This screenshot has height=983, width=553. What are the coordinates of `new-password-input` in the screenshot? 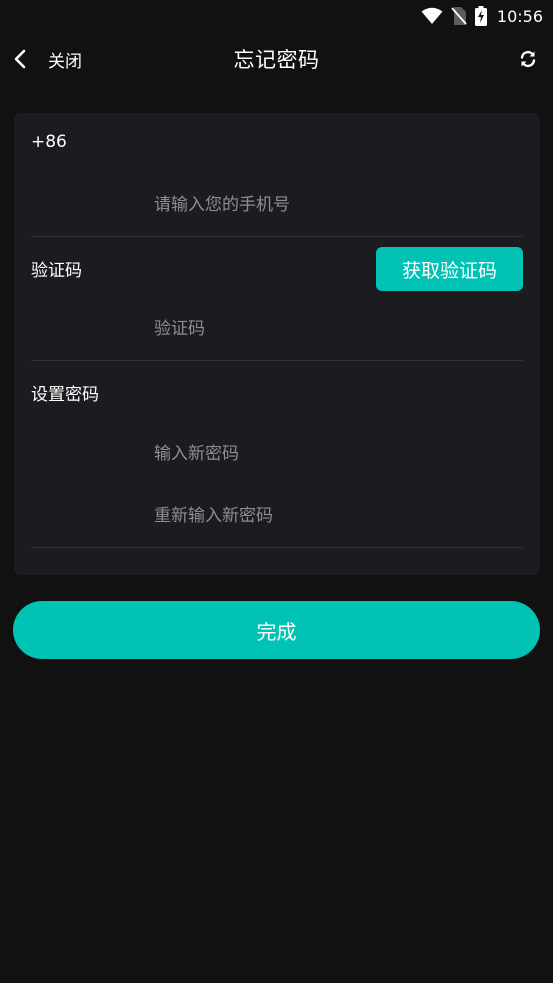 It's located at (338, 454).